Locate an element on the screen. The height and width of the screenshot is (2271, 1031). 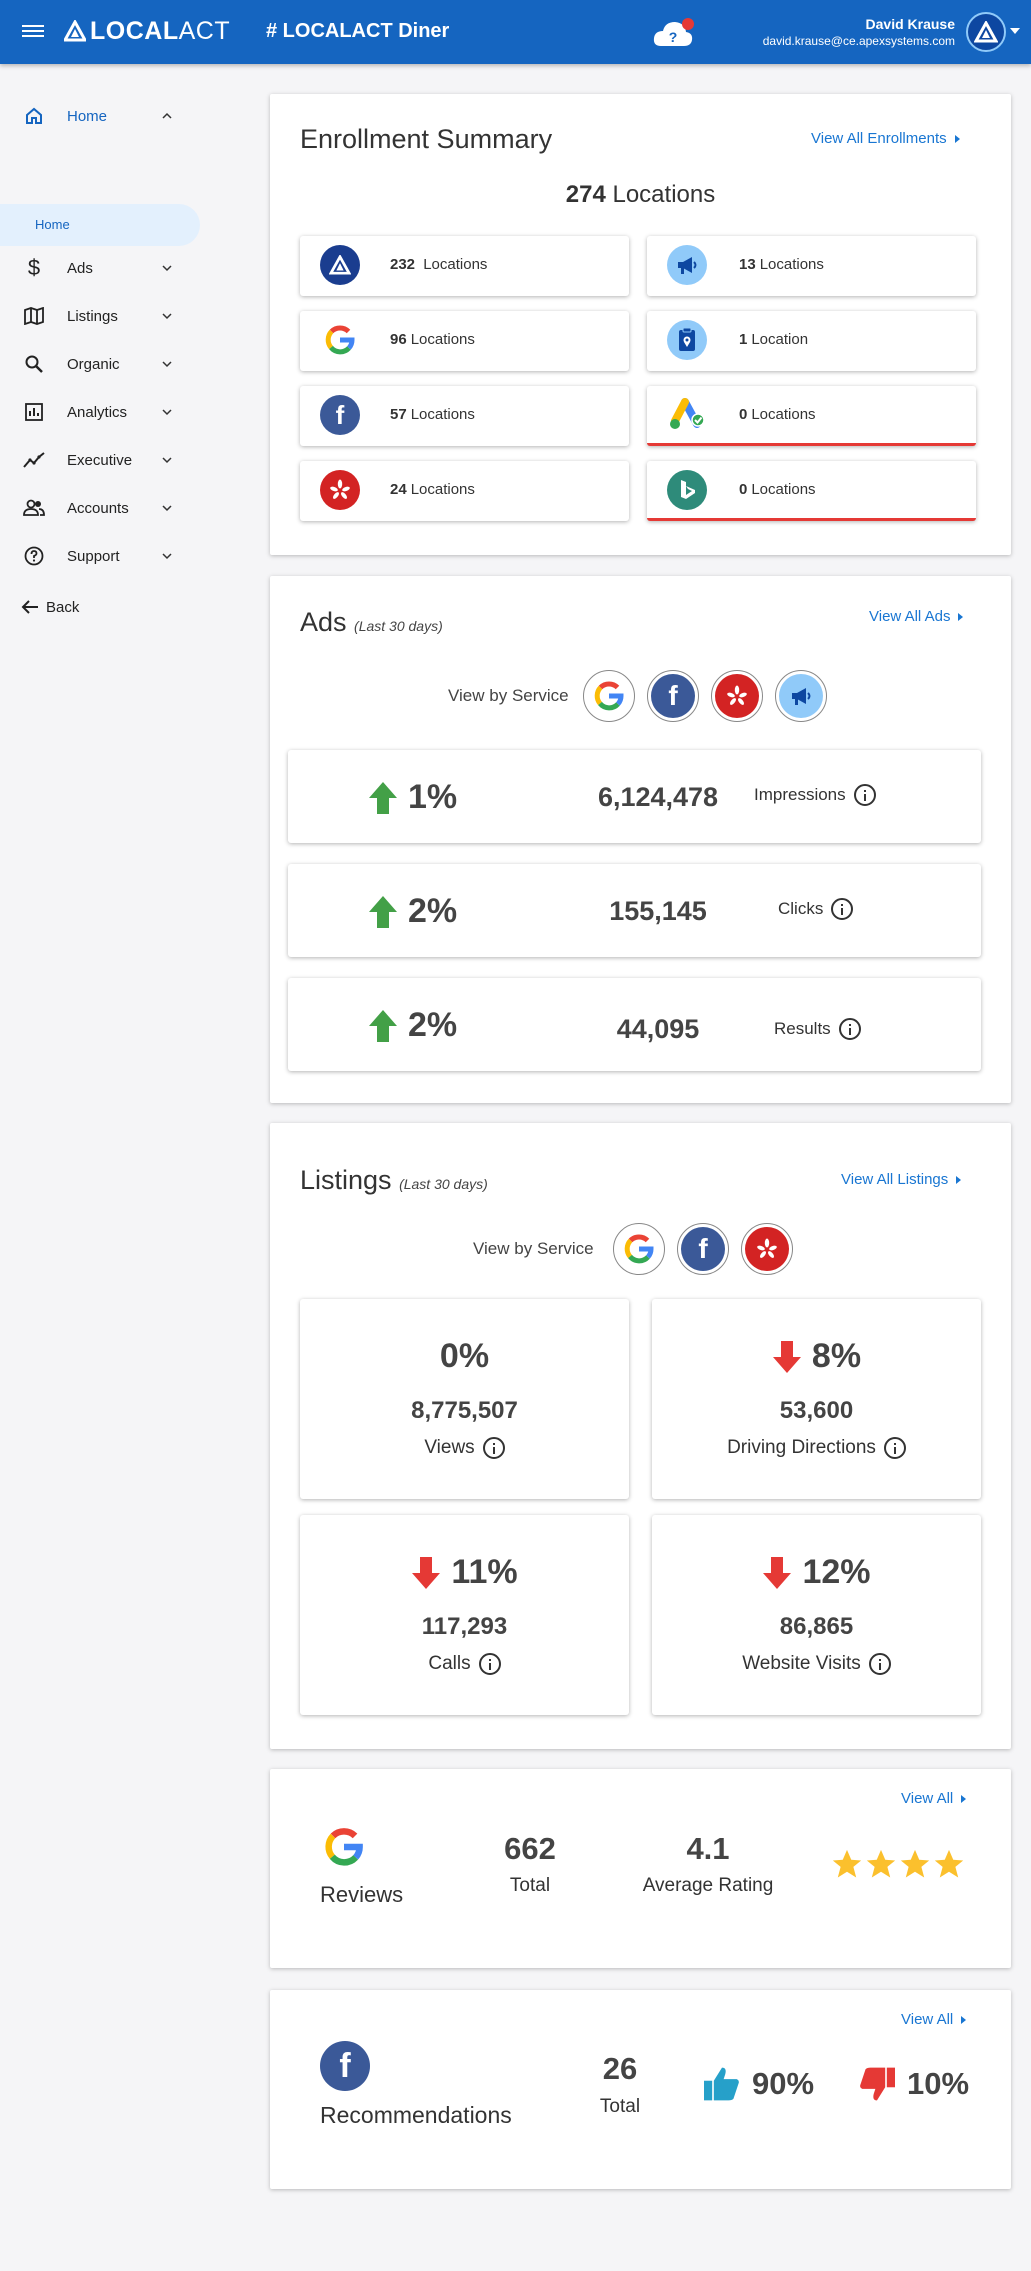
sidebar-item-organic: Organic is located at coordinates (105, 364).